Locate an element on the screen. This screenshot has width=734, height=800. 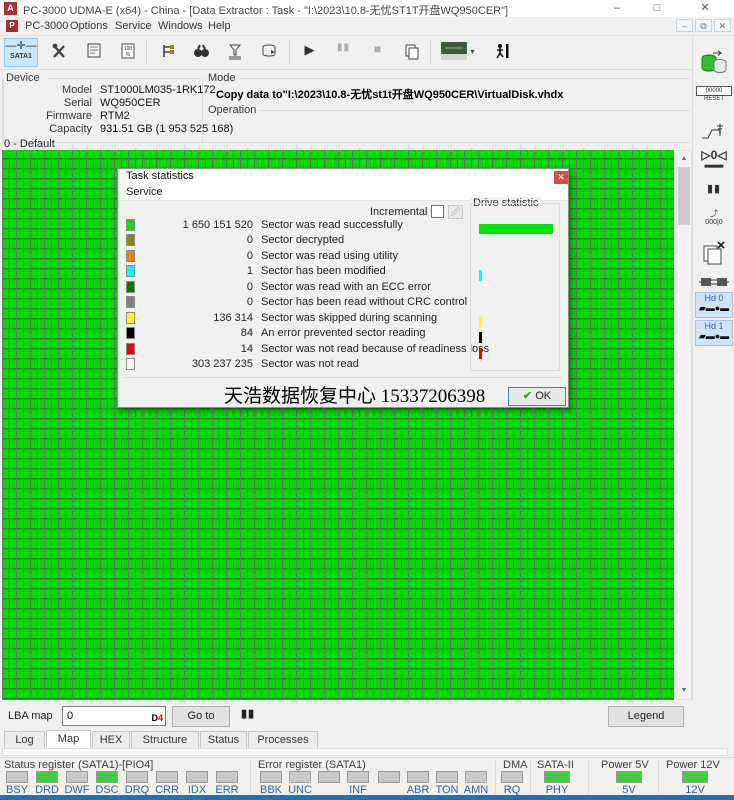
tools-icon is located at coordinates (60, 51).